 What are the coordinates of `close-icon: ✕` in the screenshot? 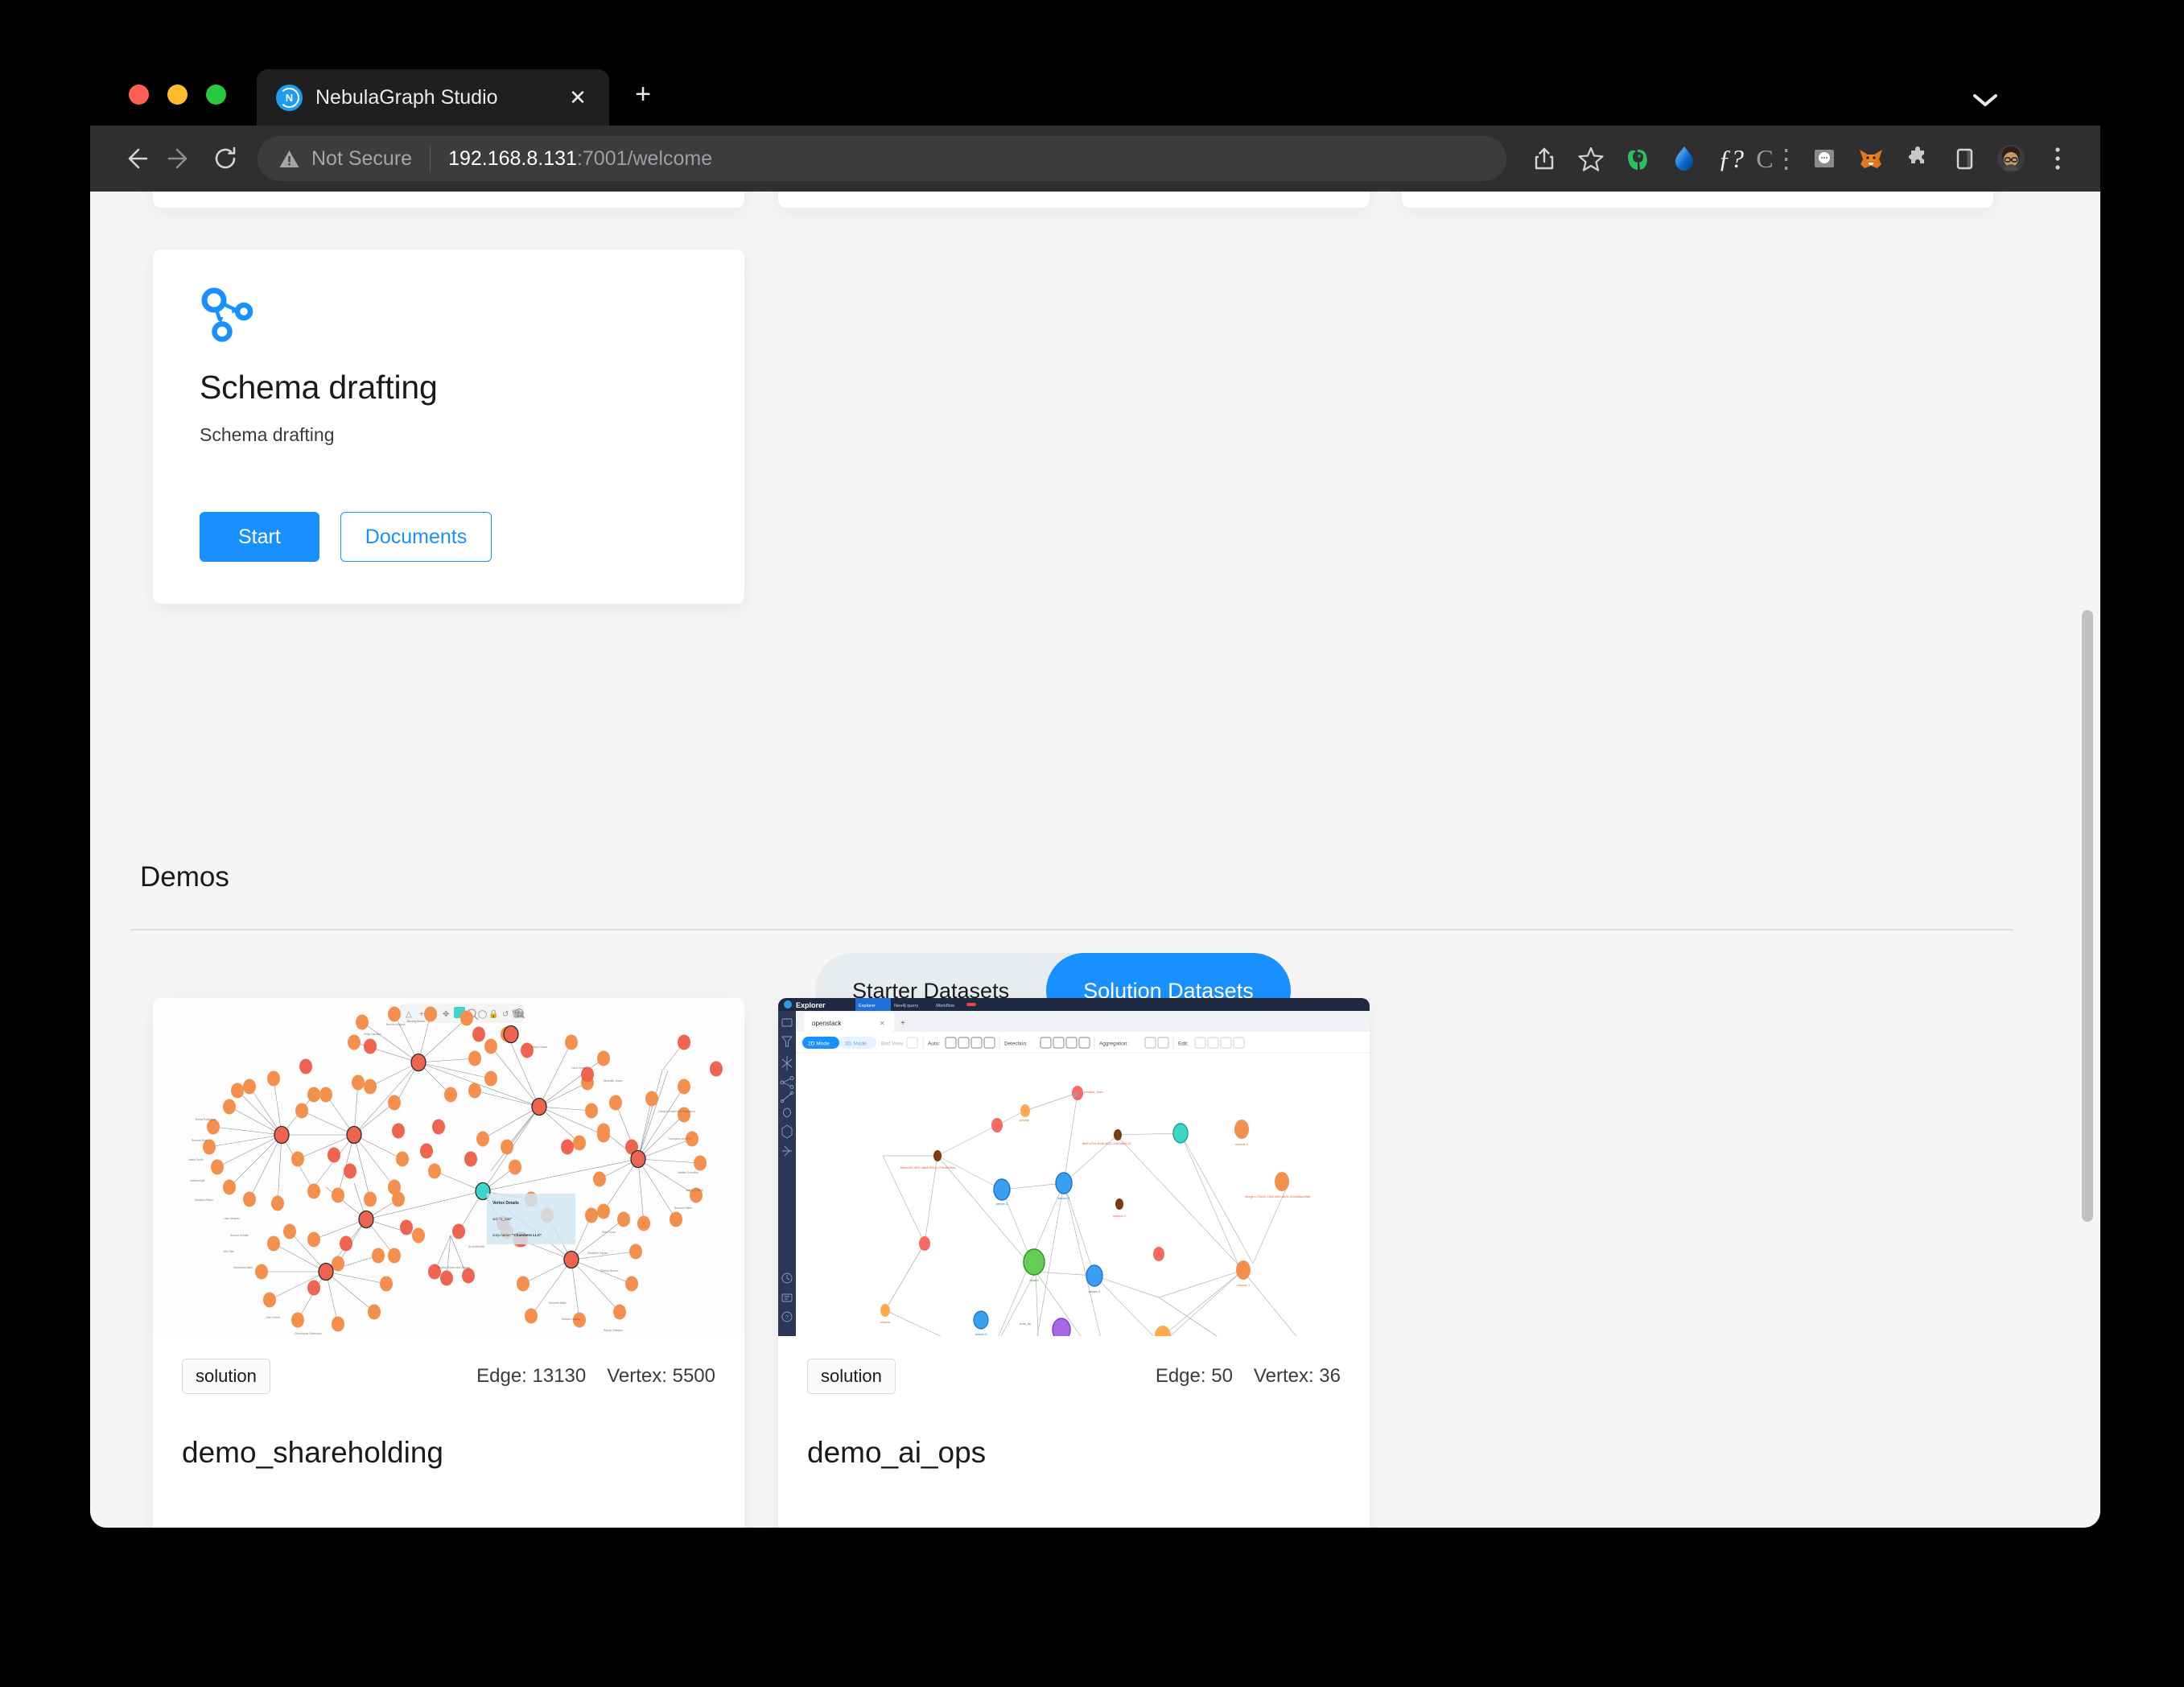 It's located at (578, 97).